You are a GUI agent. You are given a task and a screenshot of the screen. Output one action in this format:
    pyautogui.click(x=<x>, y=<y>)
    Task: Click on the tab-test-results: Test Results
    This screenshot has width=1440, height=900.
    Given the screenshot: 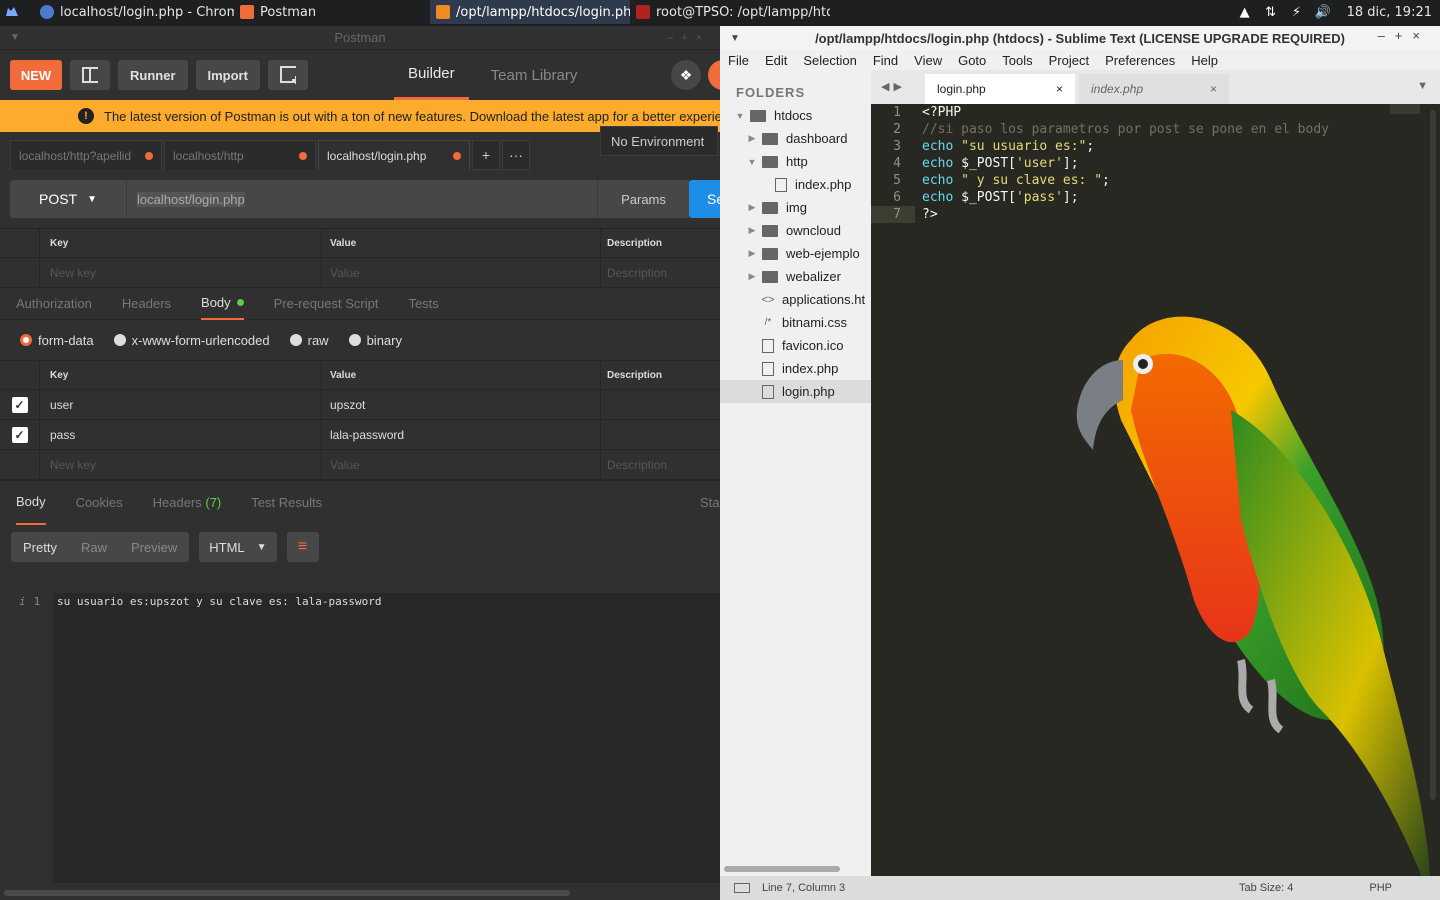 What is the action you would take?
    pyautogui.click(x=286, y=502)
    